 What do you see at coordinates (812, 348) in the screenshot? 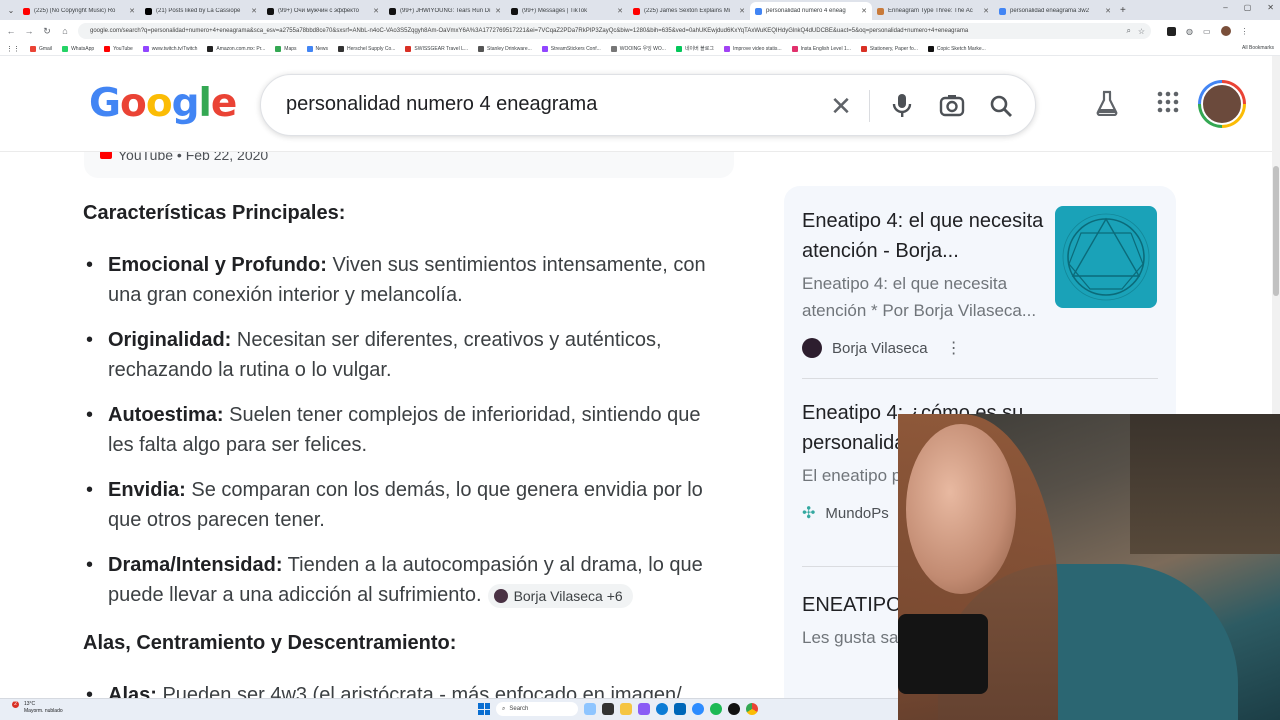
I see `site-avatar` at bounding box center [812, 348].